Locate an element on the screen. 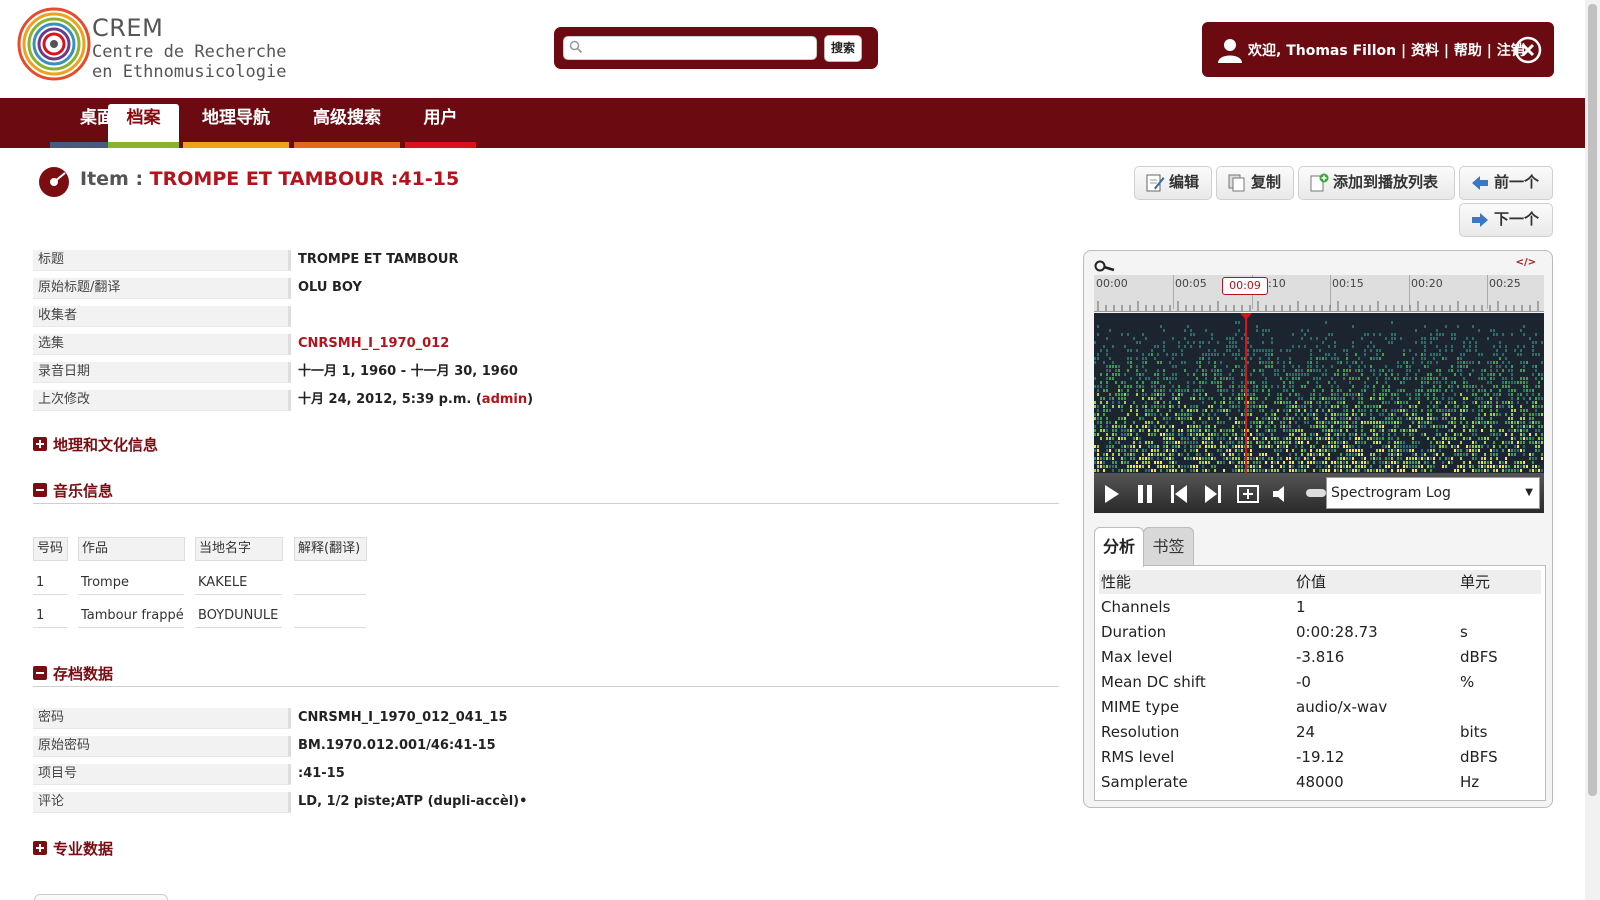 The width and height of the screenshot is (1600, 900). next-button: 下一个 is located at coordinates (1506, 220).